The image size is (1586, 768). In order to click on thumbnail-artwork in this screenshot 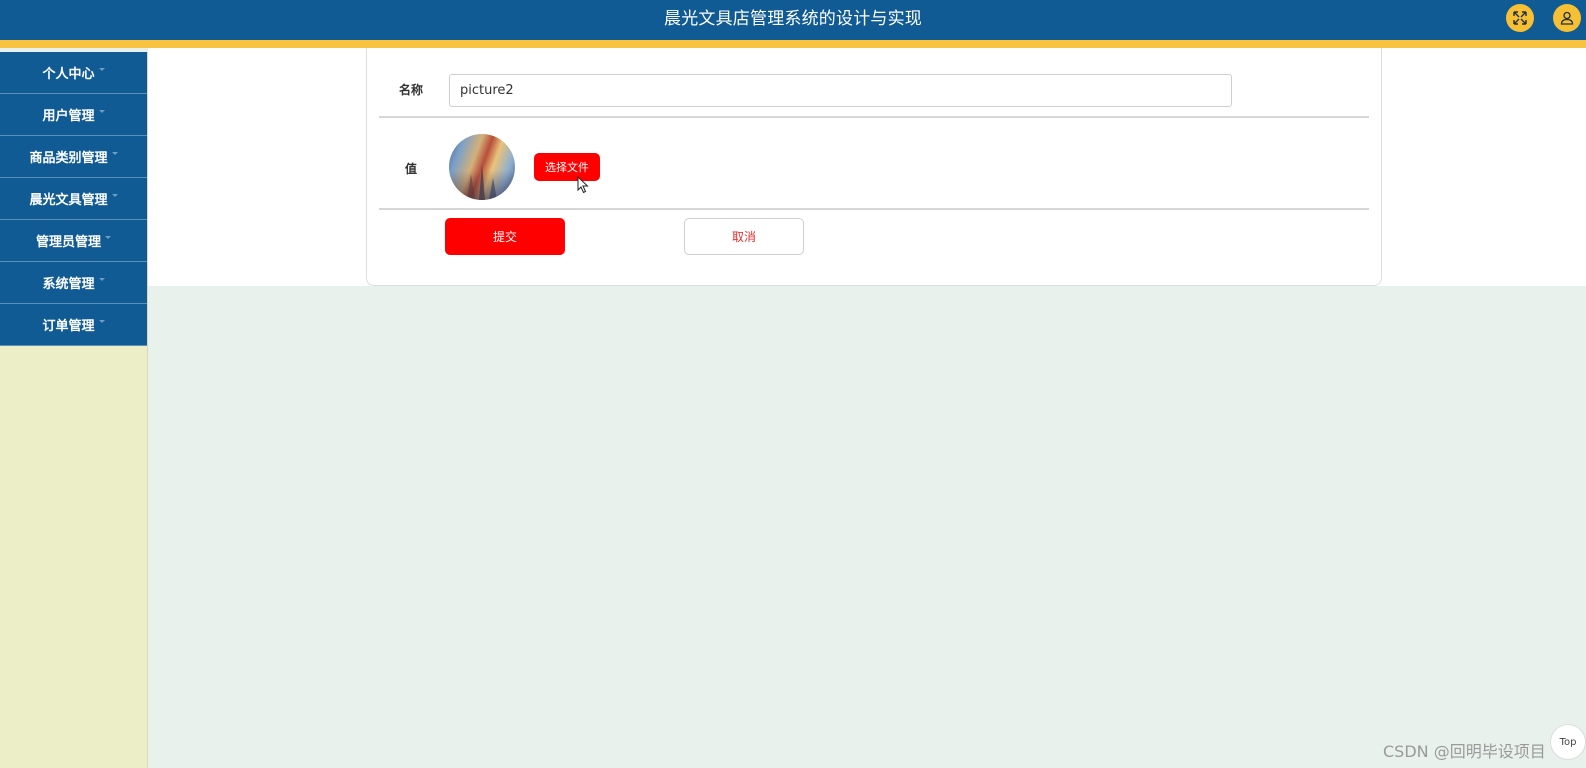, I will do `click(482, 182)`.